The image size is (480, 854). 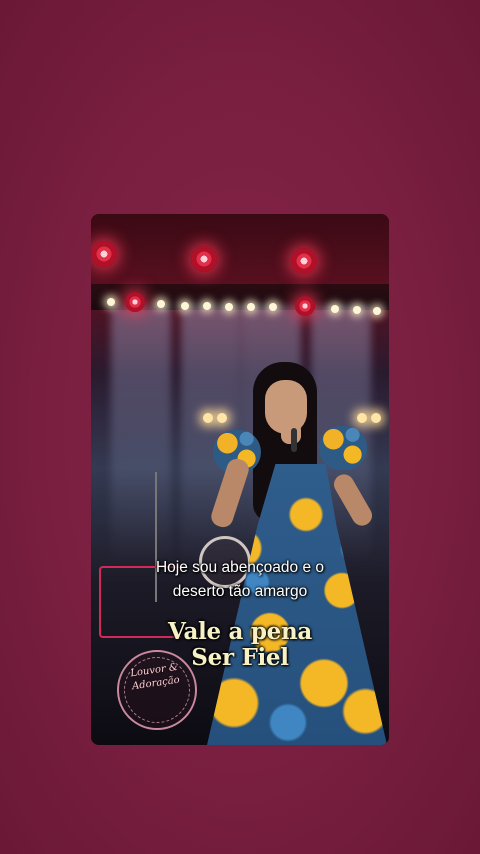 What do you see at coordinates (343, 448) in the screenshot?
I see `dress-sleeve-right` at bounding box center [343, 448].